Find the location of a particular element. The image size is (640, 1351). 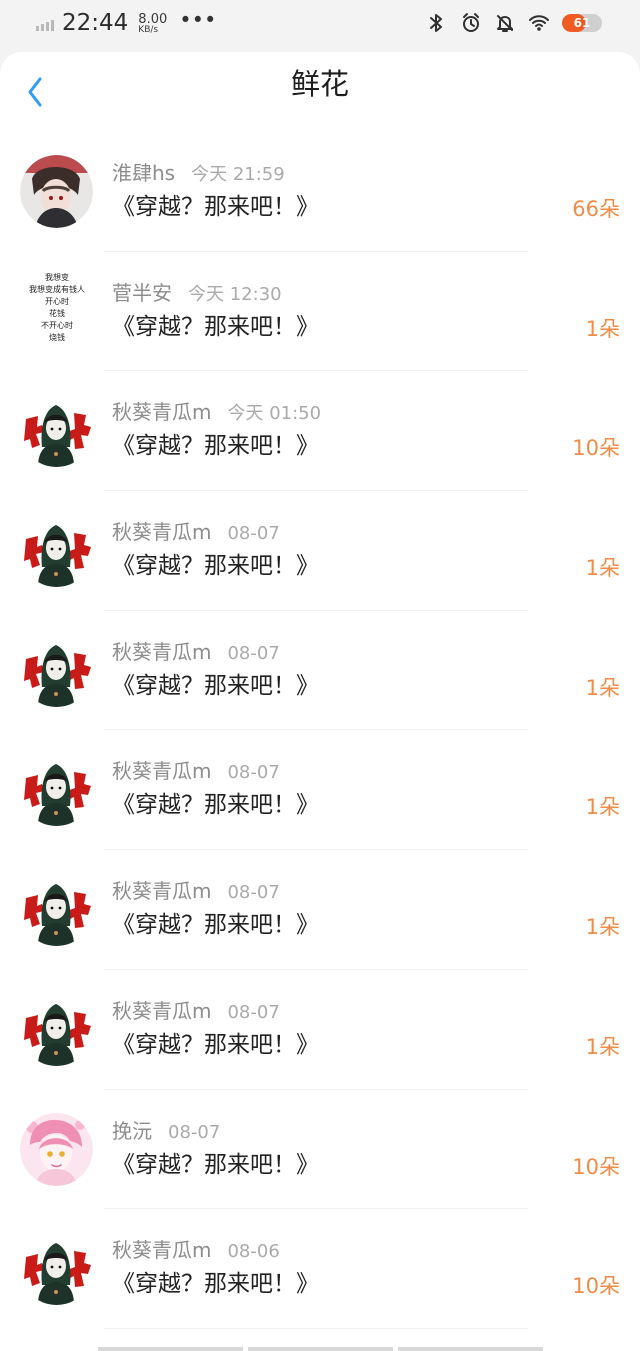

text-avatar: 我想变 我想变成有钱人 开心时 花钱 不开心时 烧钱 is located at coordinates (57, 312).